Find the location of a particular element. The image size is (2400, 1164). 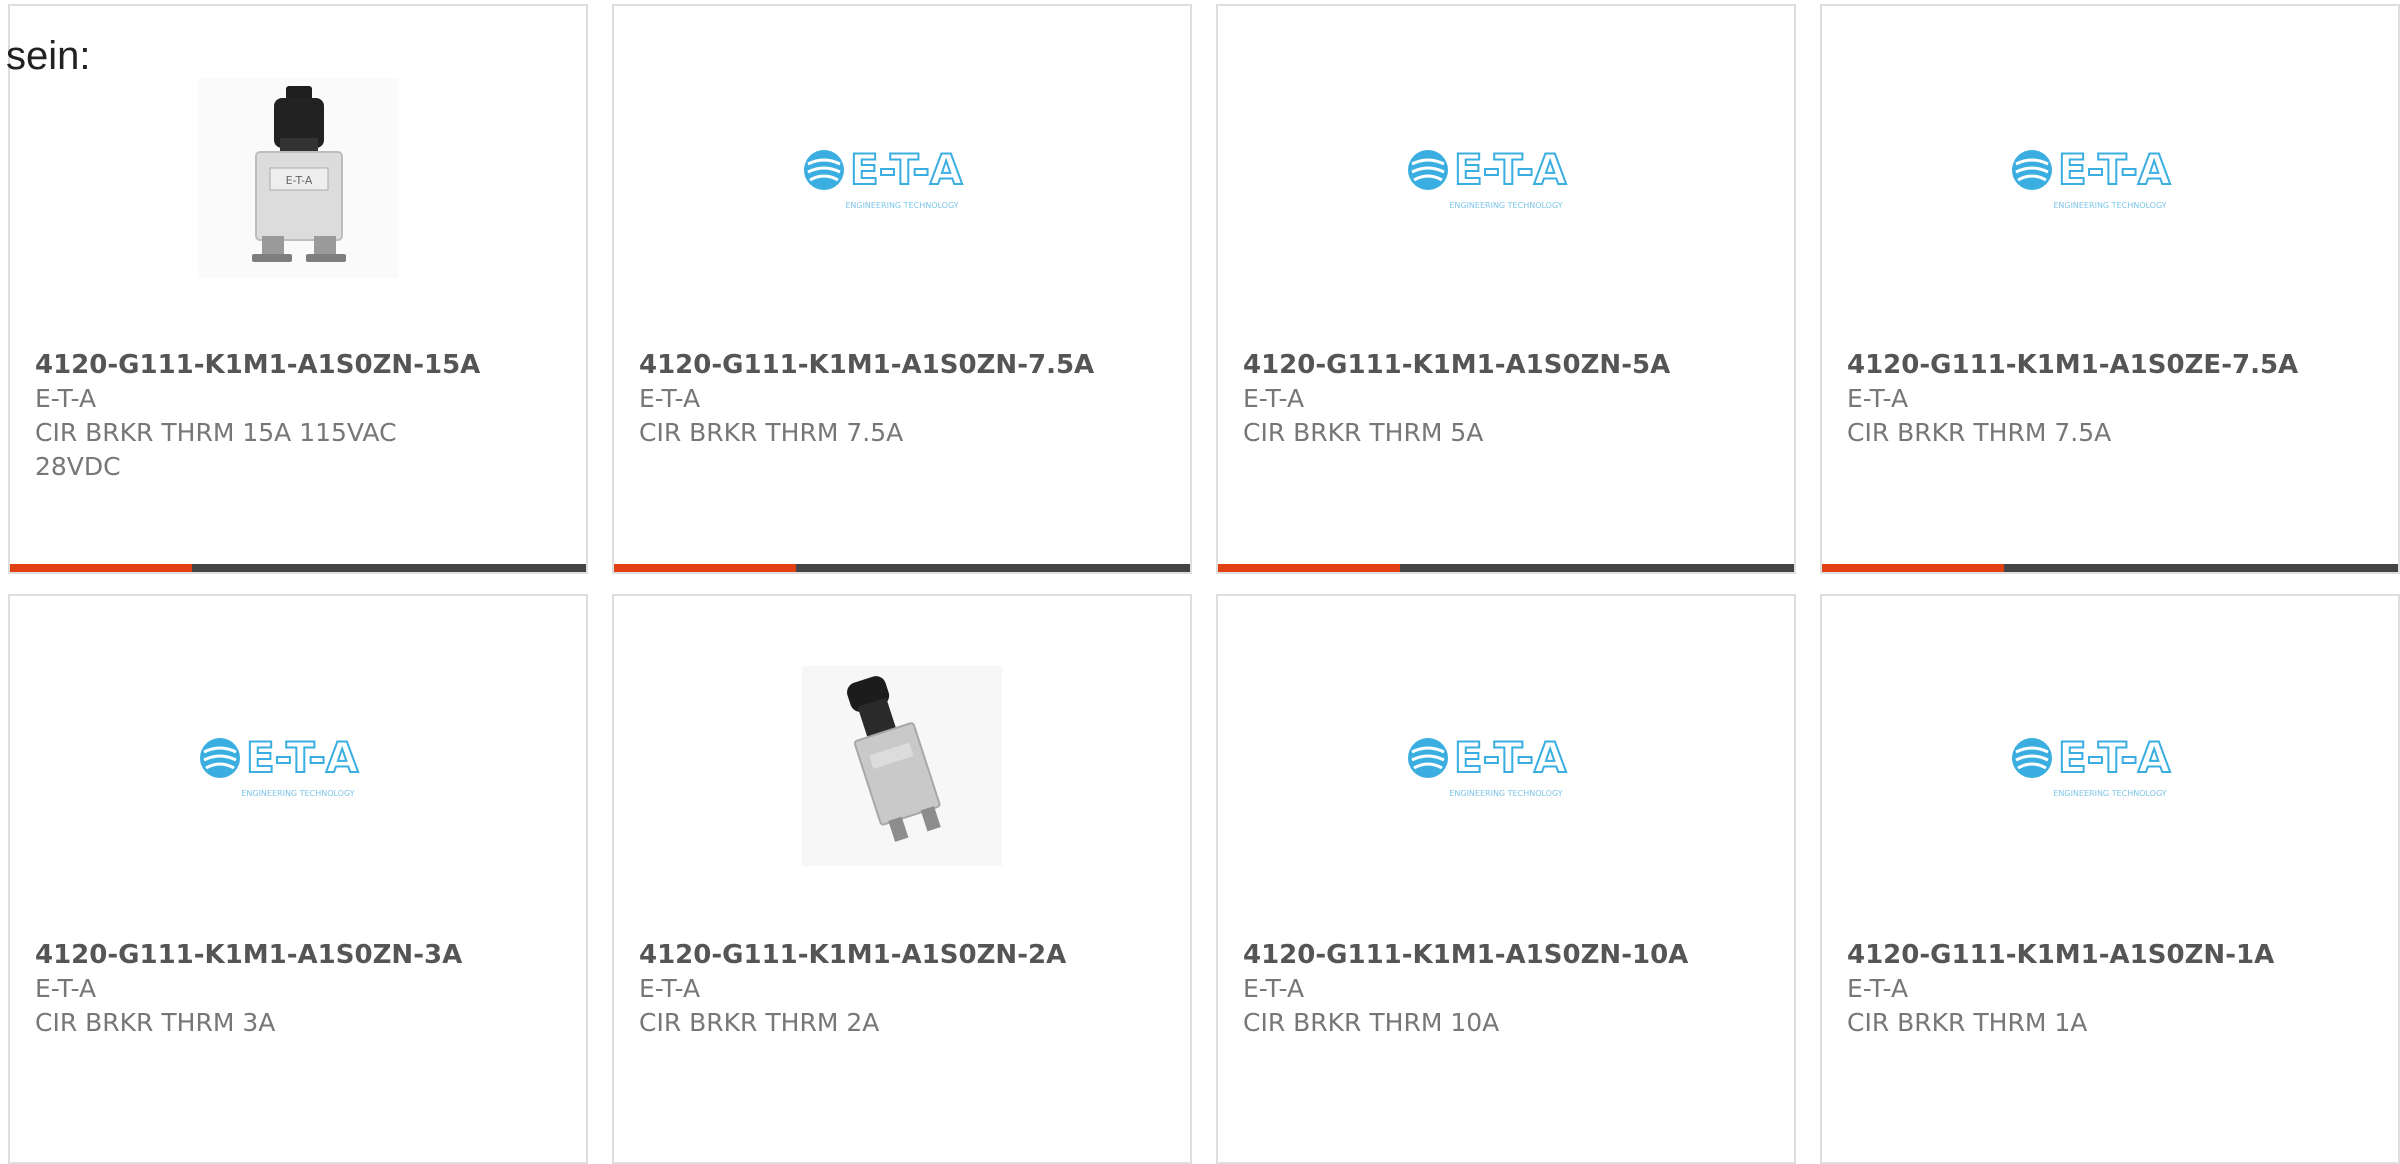

description-label: CIR BRKR THRM 15A 115VAC 28VDC is located at coordinates (216, 449).